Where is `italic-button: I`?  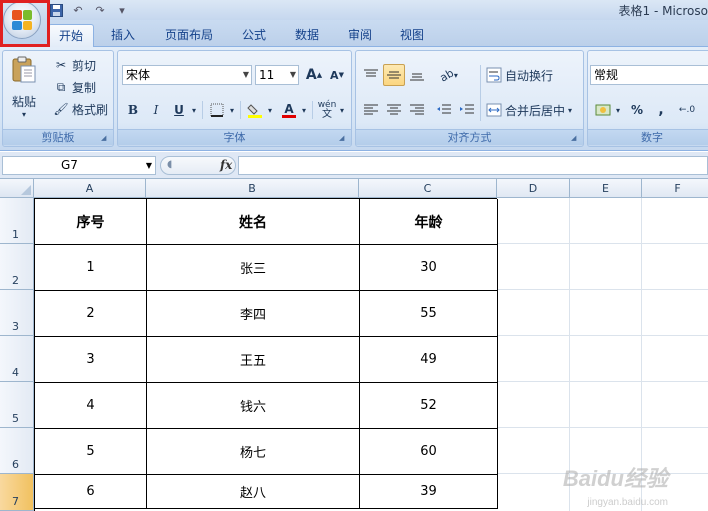 italic-button: I is located at coordinates (156, 110).